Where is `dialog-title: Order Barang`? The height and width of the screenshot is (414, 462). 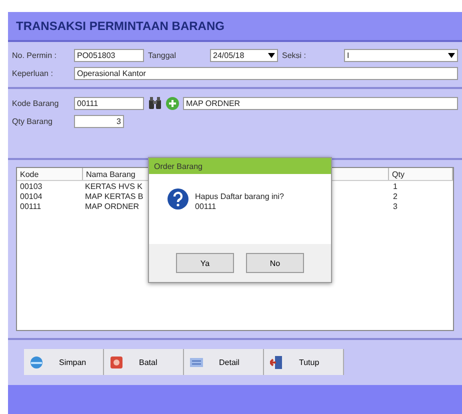
dialog-title: Order Barang is located at coordinates (240, 166).